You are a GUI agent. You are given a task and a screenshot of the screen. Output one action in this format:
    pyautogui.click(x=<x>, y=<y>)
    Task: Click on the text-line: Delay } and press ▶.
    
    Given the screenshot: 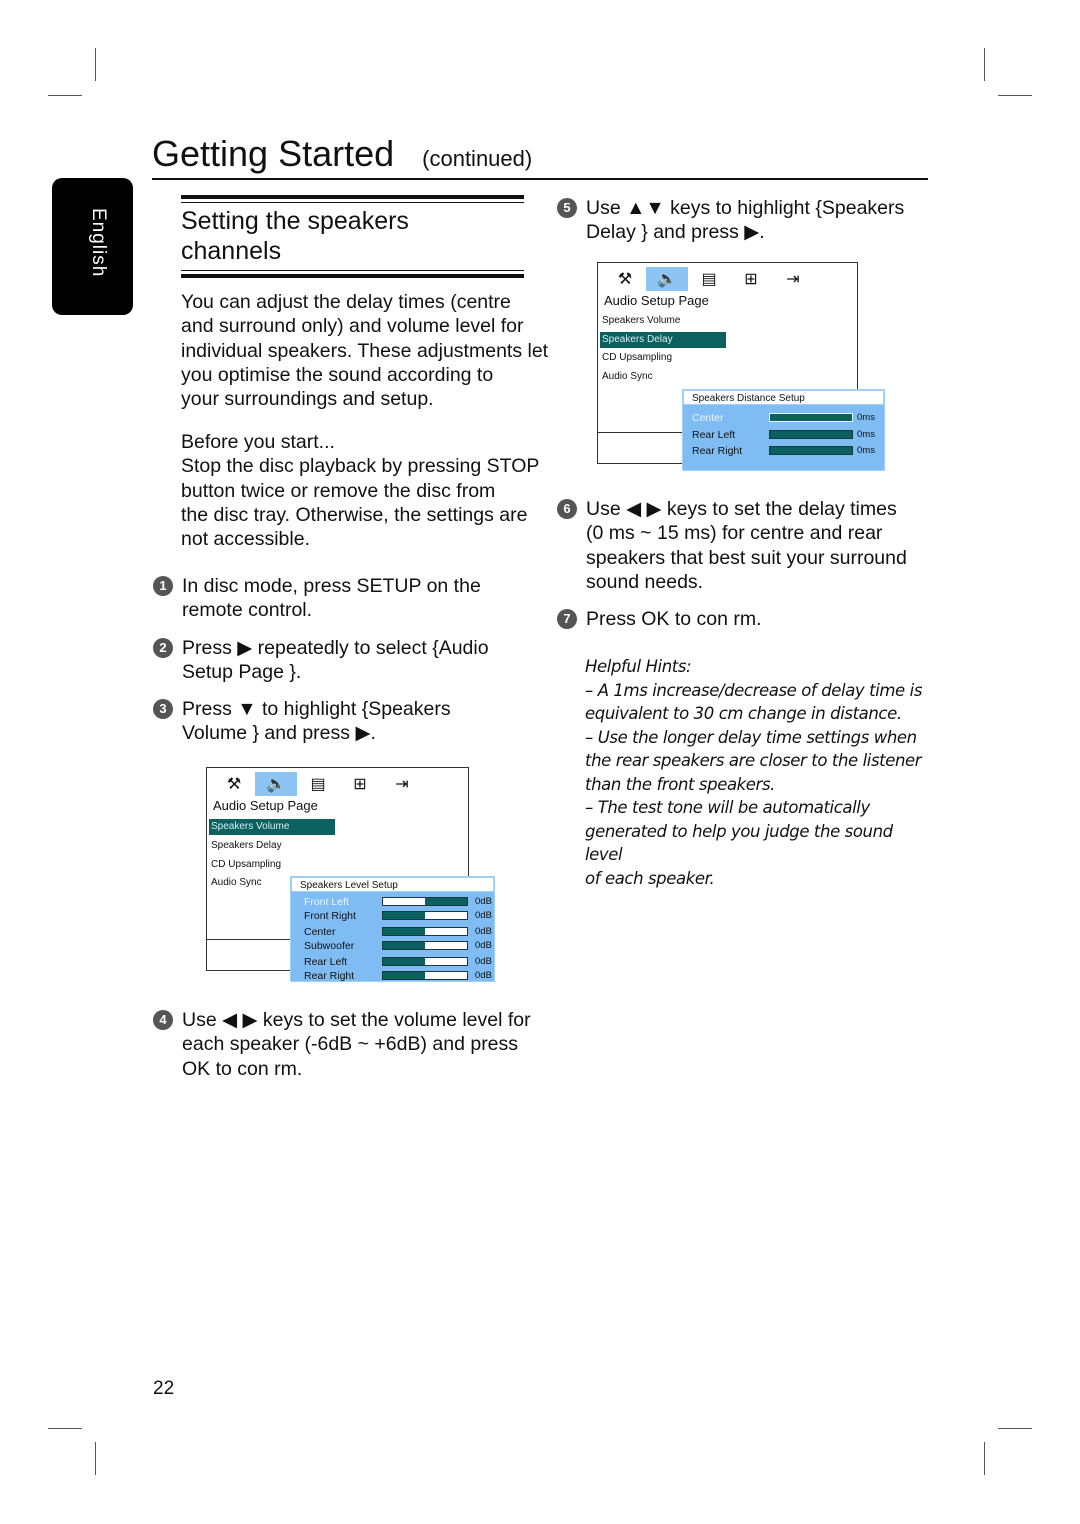 What is the action you would take?
    pyautogui.click(x=675, y=232)
    